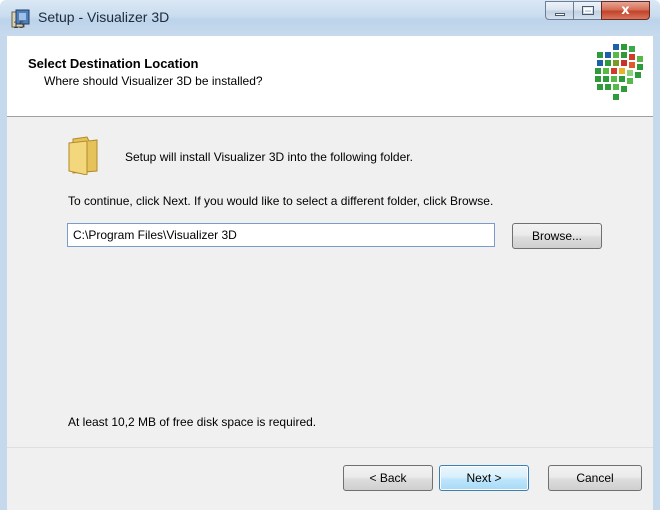  I want to click on maximize-icon, so click(588, 10).